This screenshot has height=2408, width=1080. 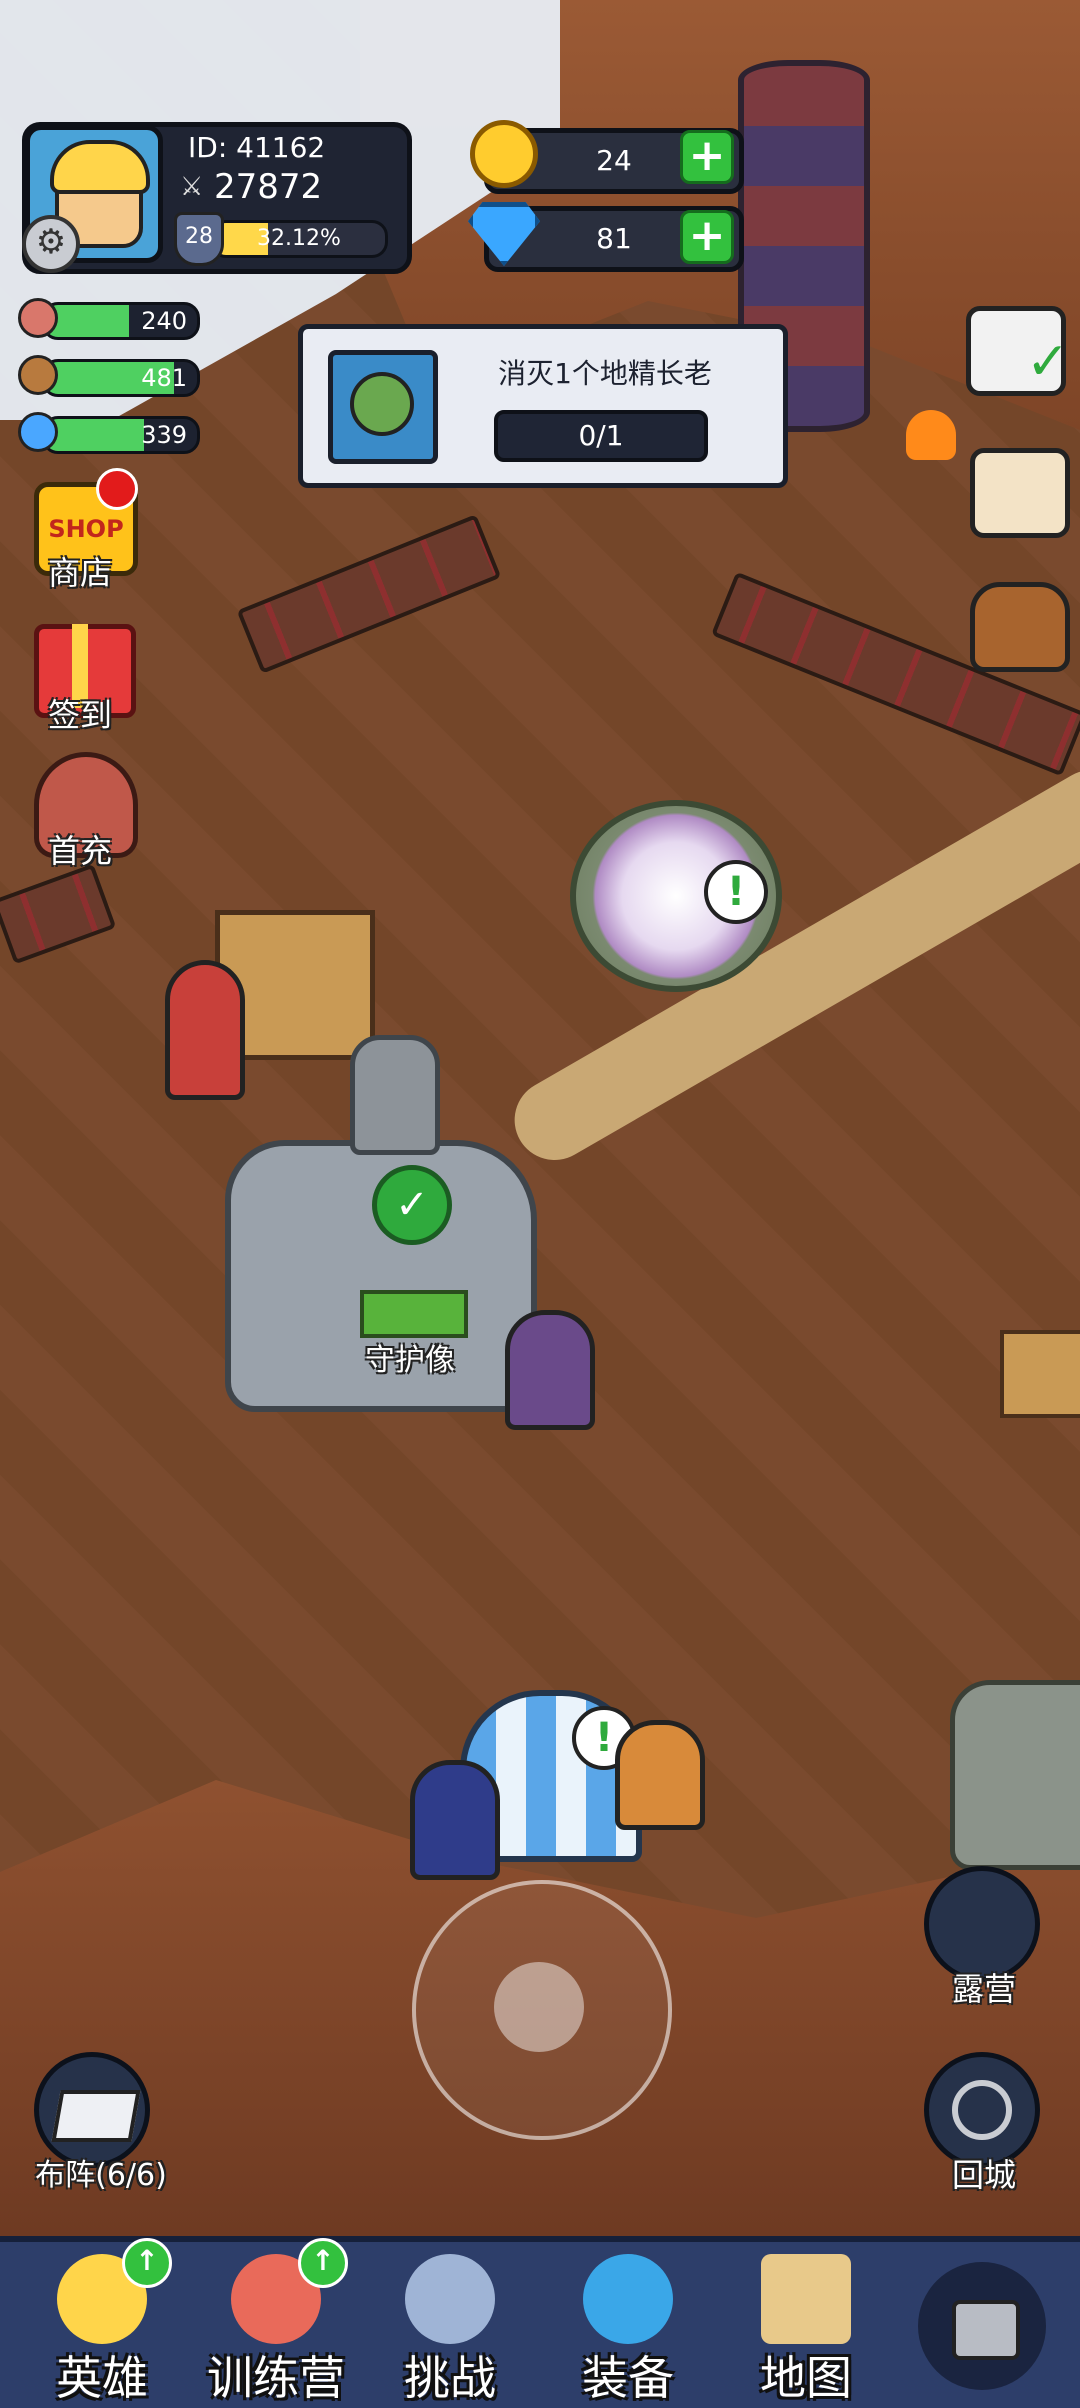 I want to click on add-gold-button: +, so click(x=707, y=157).